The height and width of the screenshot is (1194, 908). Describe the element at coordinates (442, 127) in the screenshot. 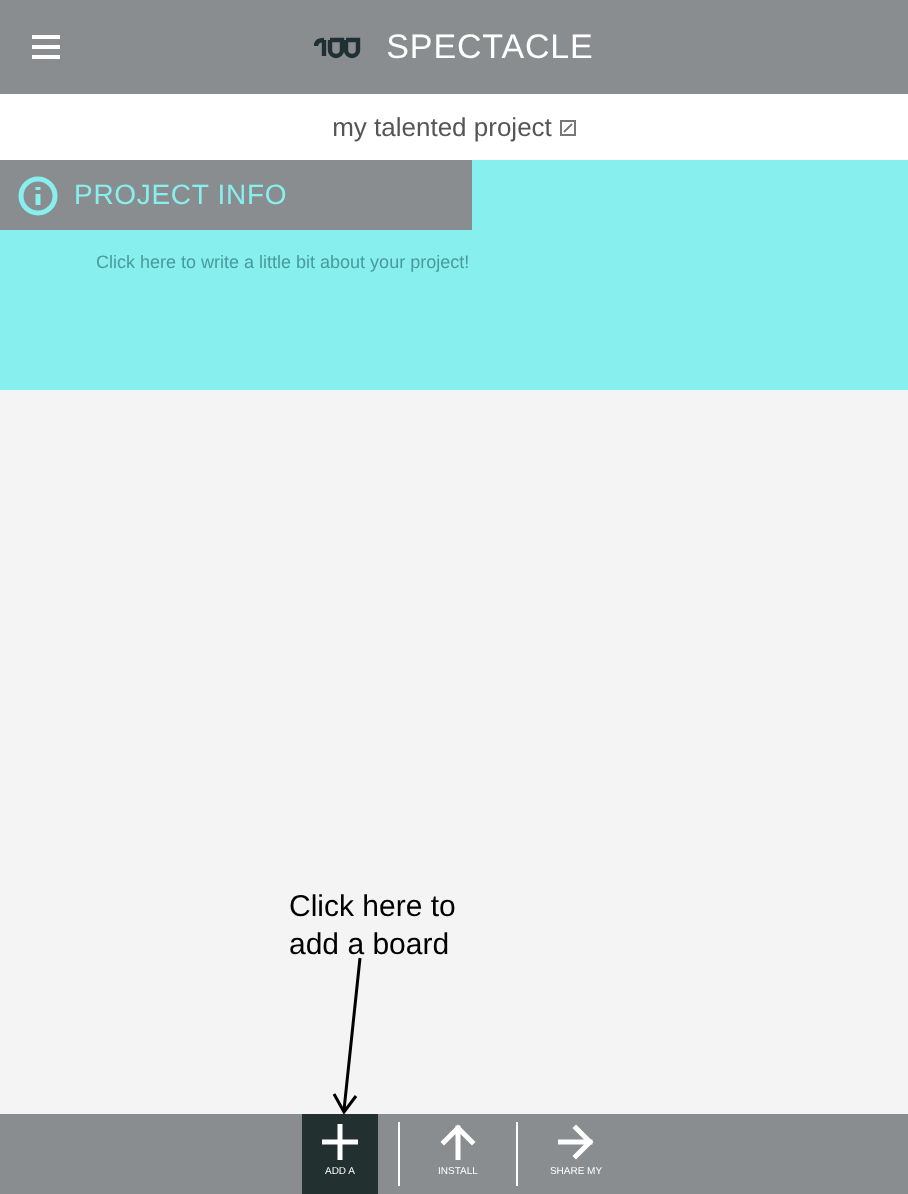

I see `project-name: my talented project` at that location.